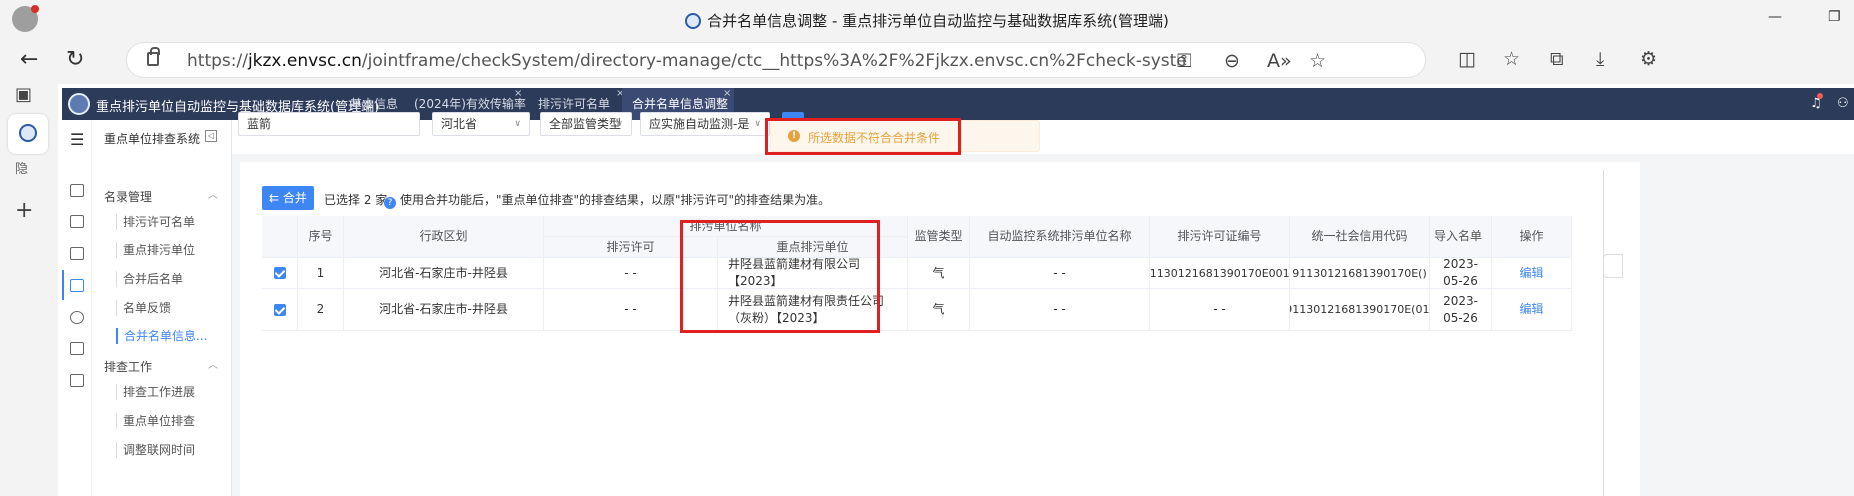  What do you see at coordinates (77, 190) in the screenshot?
I see `dashboard-icon` at bounding box center [77, 190].